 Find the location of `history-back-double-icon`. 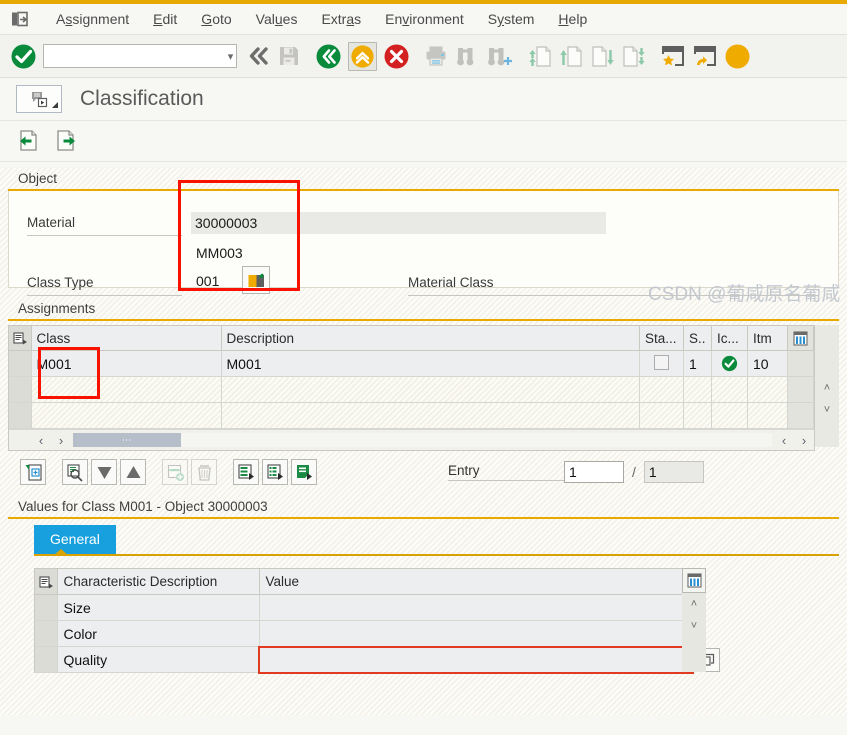

history-back-double-icon is located at coordinates (259, 56).